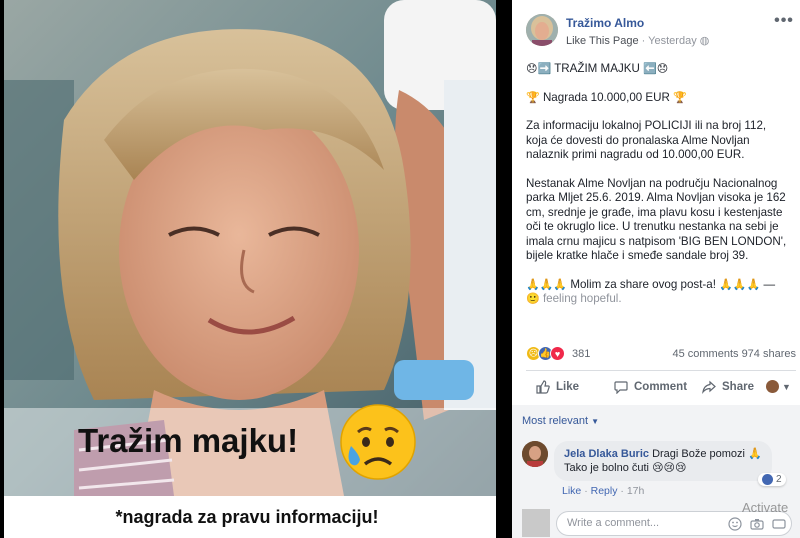 Image resolution: width=800 pixels, height=538 pixels. I want to click on shares-count: 974 shares, so click(769, 354).